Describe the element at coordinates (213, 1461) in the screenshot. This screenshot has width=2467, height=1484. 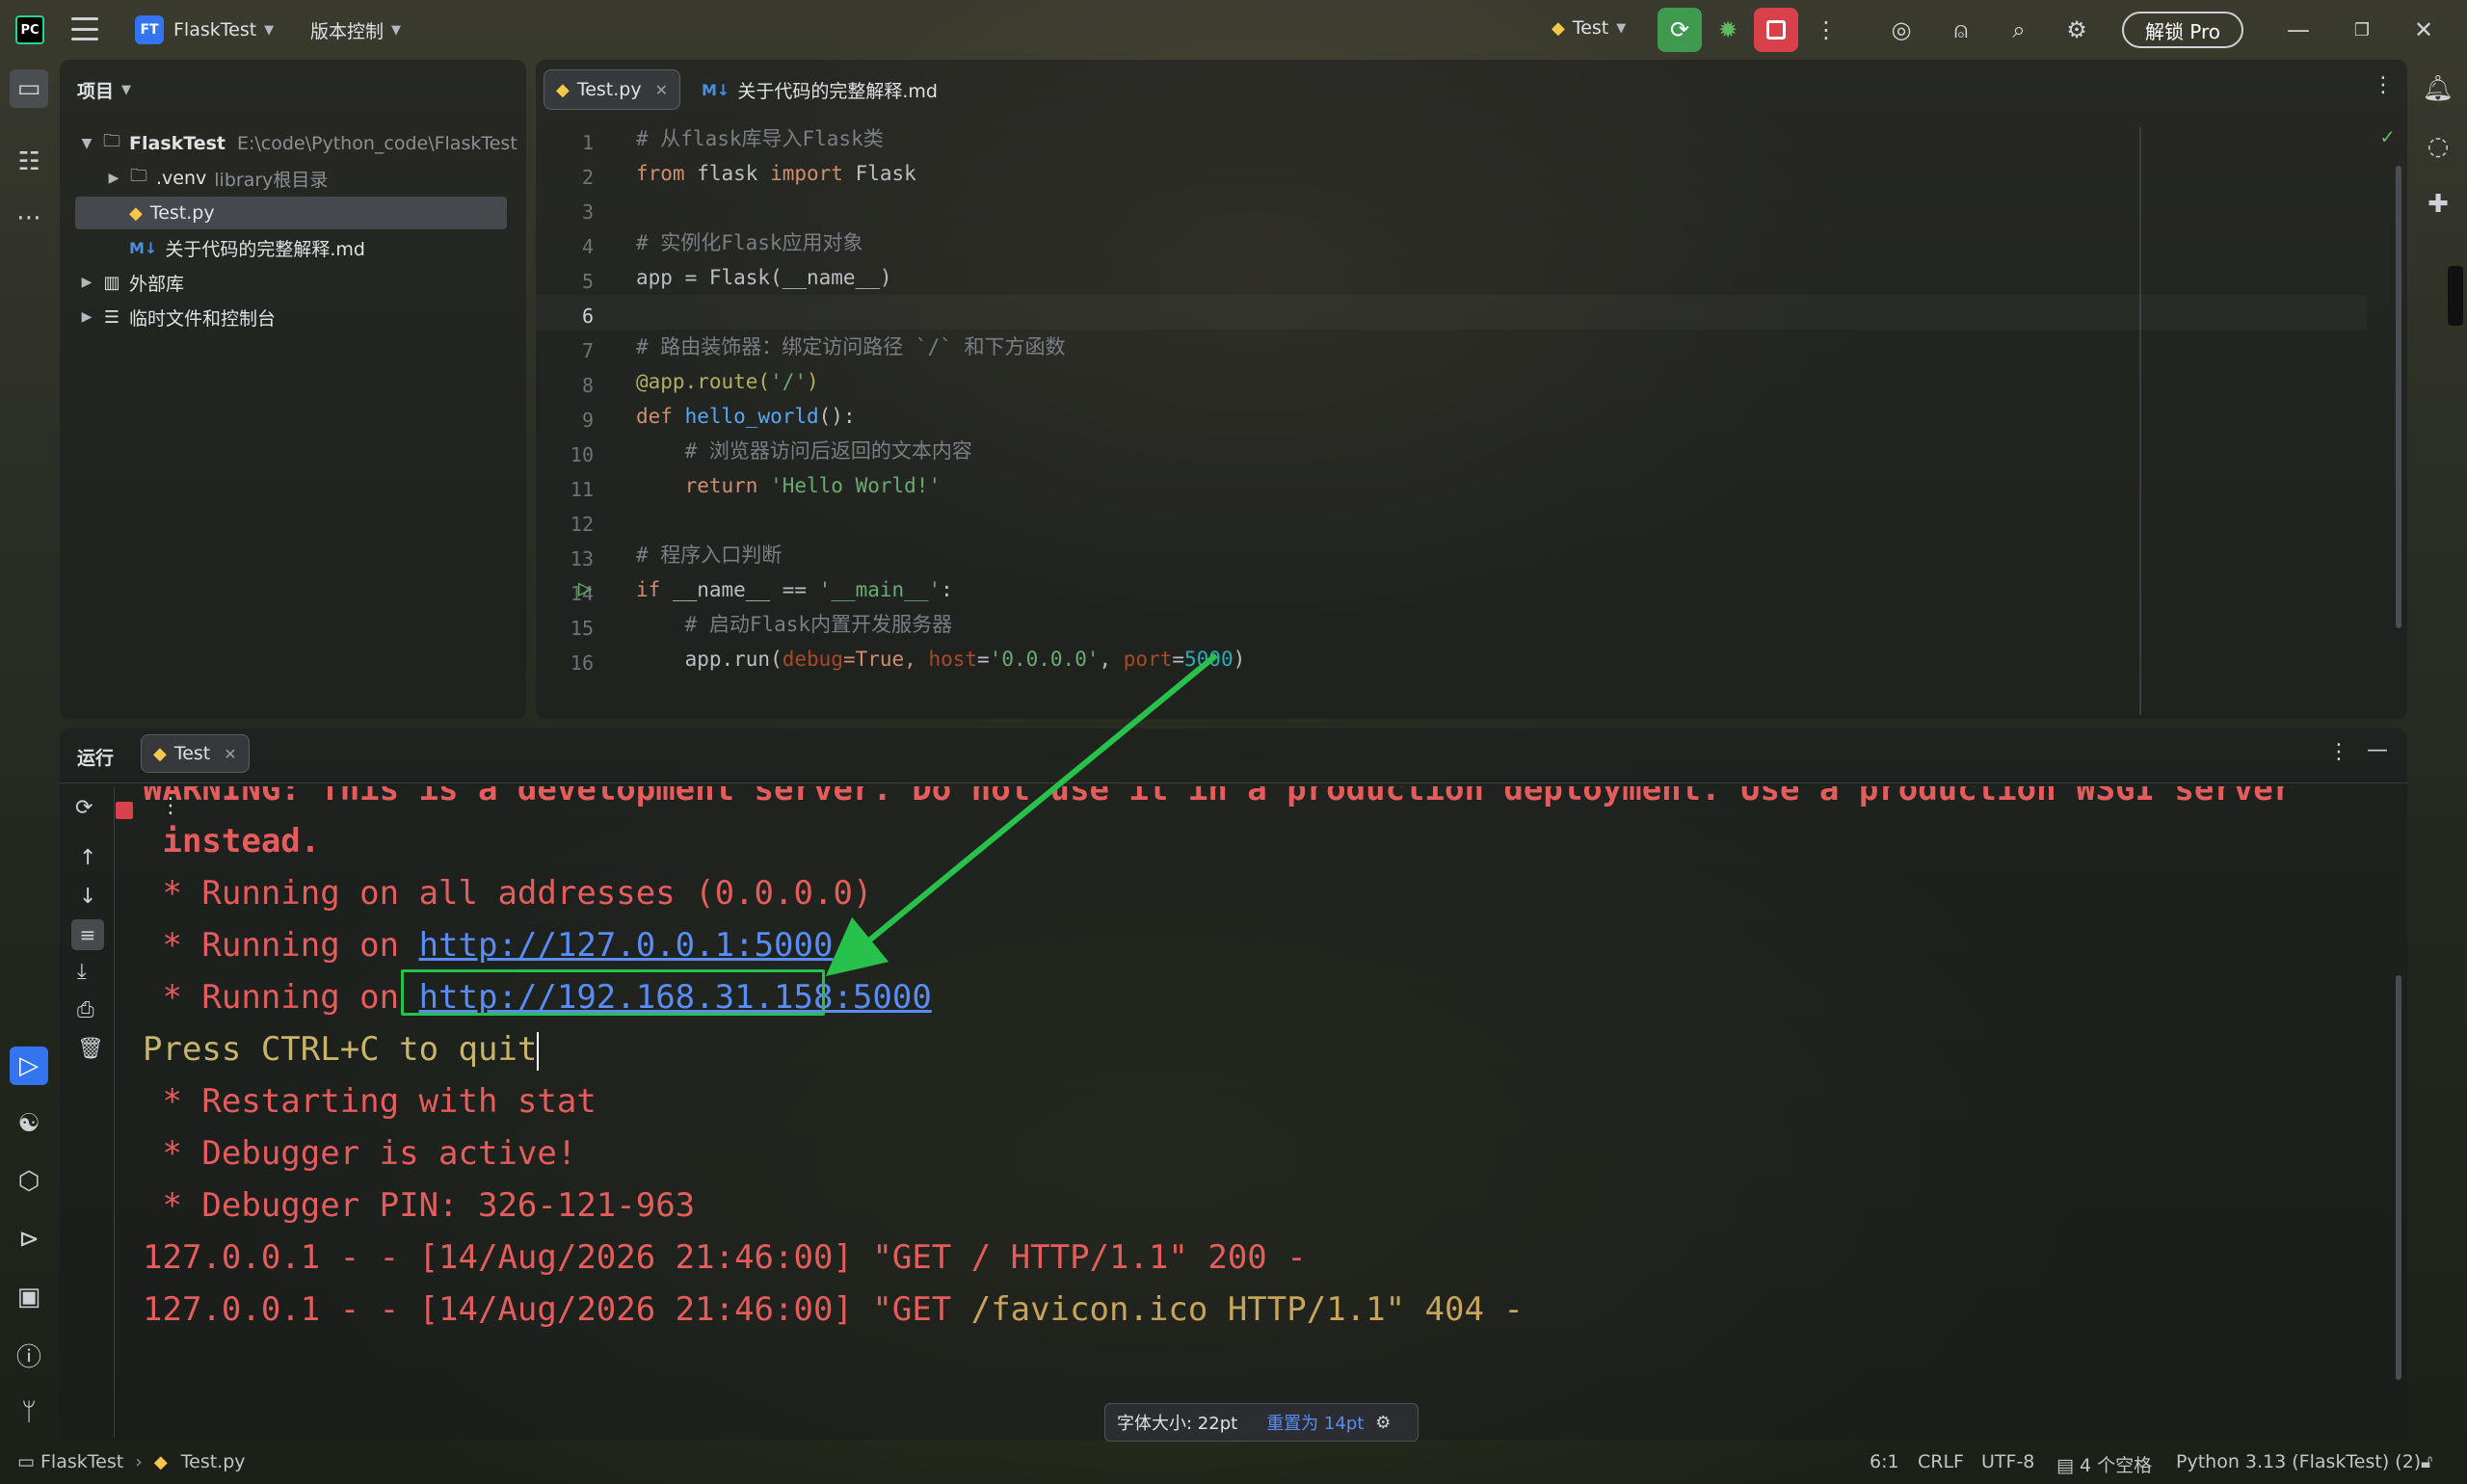
I see `breadcrumb-file: Test.py` at that location.